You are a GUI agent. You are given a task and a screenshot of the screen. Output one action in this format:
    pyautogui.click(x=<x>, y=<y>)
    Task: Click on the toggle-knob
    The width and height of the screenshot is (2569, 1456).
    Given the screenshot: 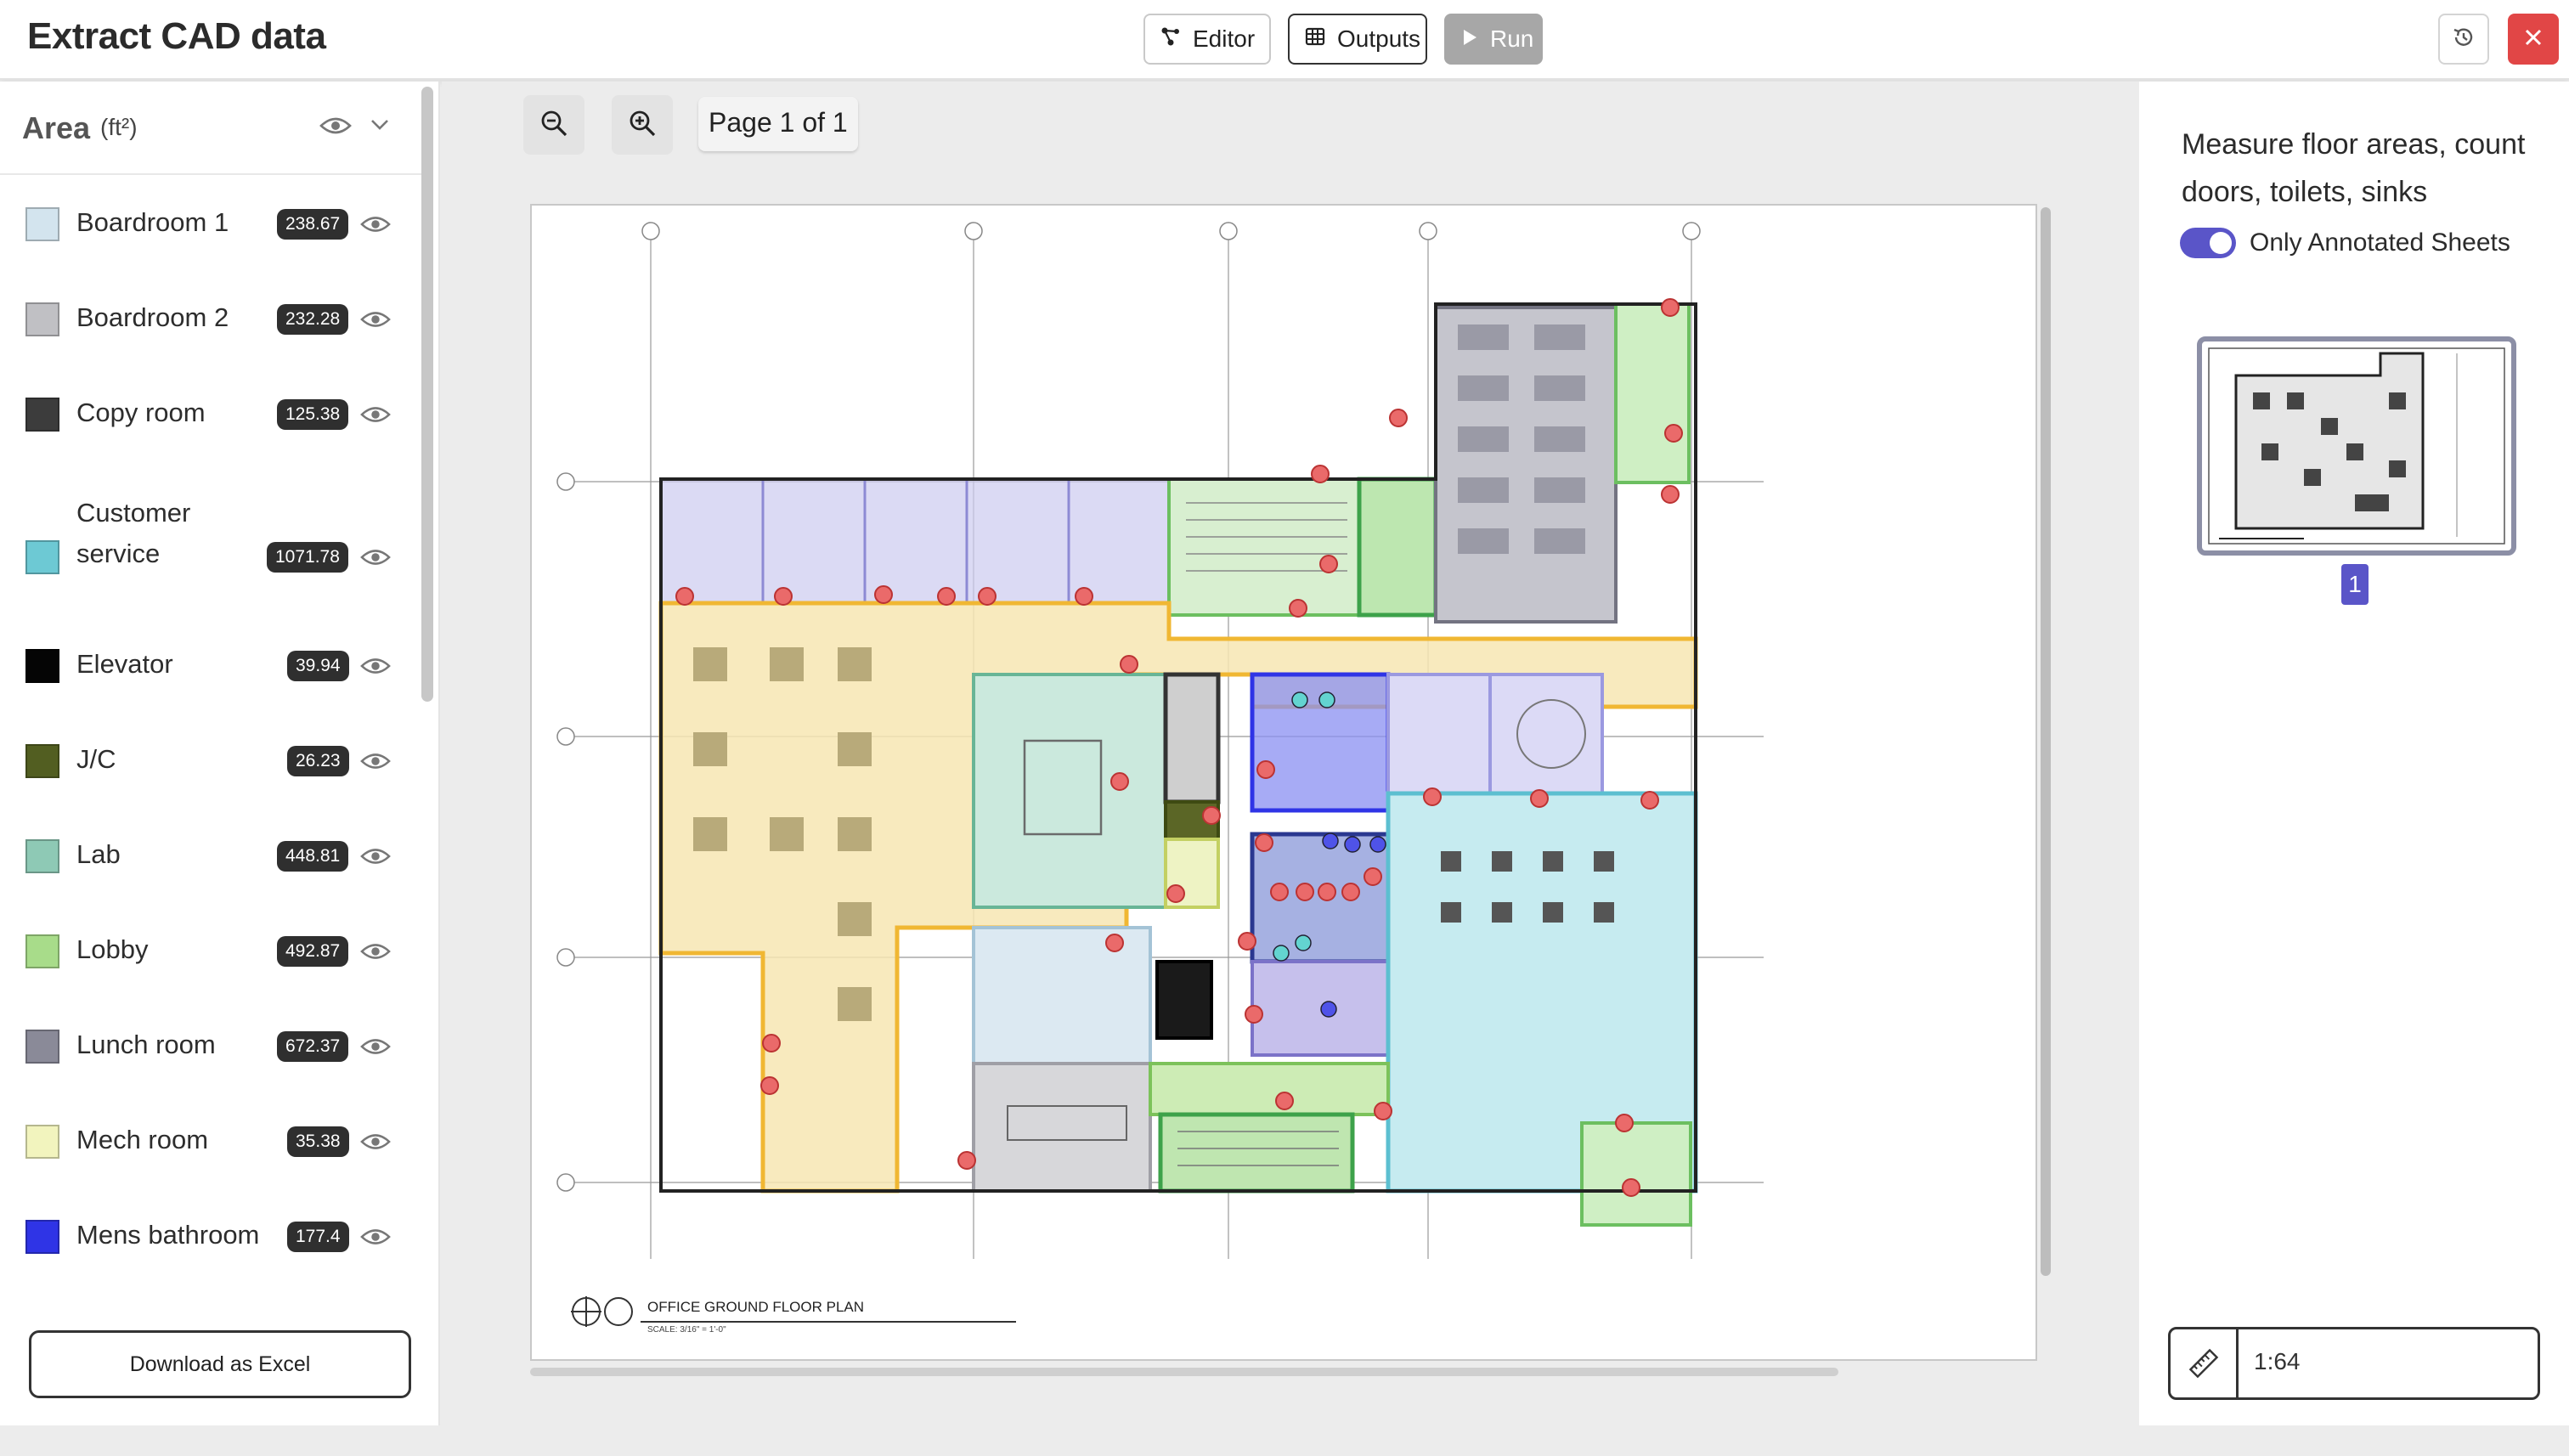 What is the action you would take?
    pyautogui.click(x=2221, y=243)
    